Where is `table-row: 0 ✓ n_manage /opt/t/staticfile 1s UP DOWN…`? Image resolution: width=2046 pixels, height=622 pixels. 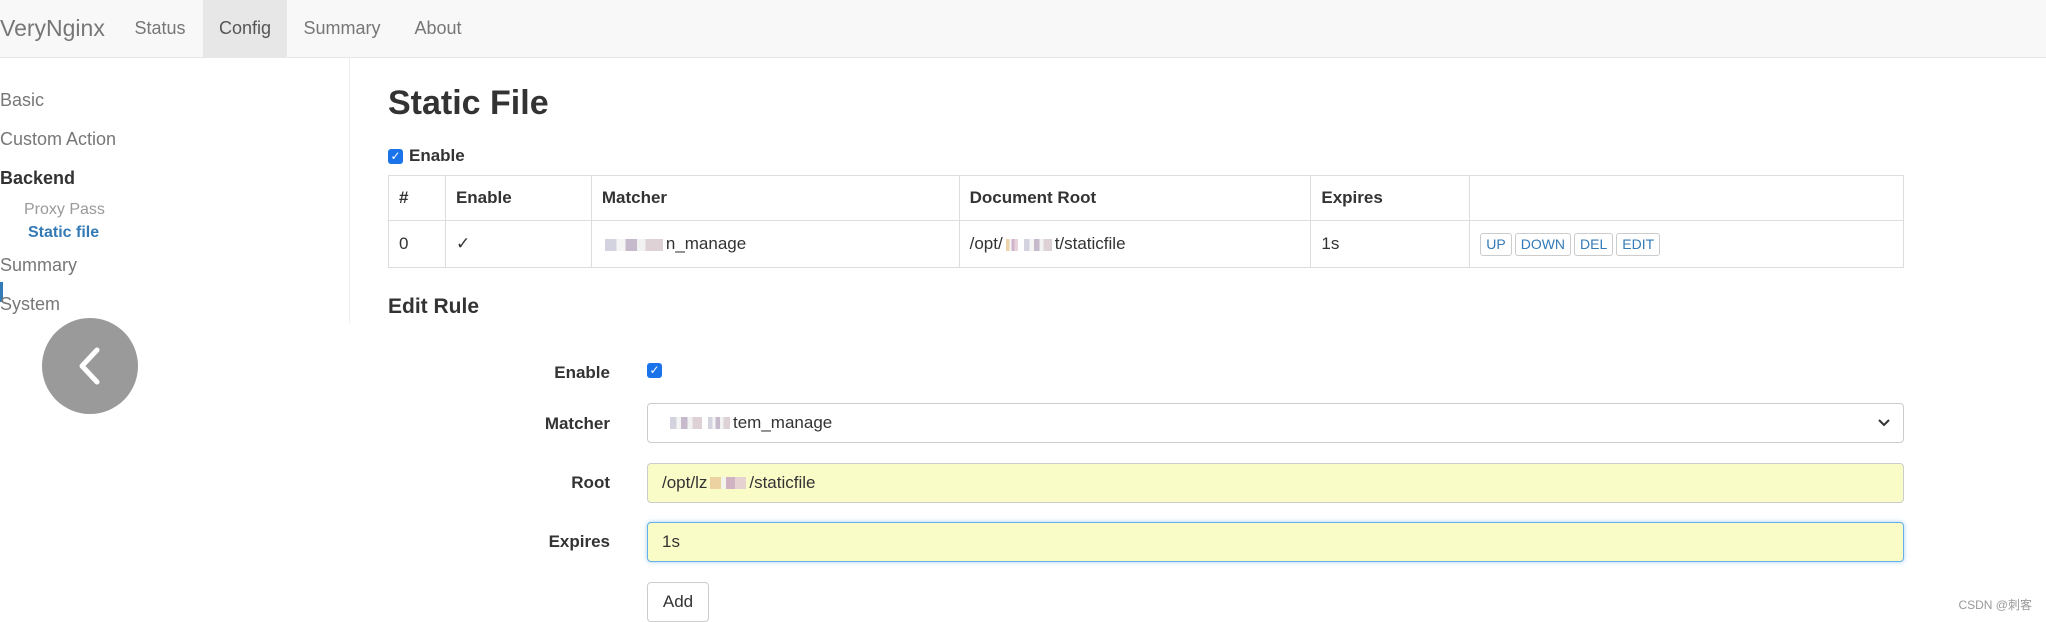 table-row: 0 ✓ n_manage /opt/t/staticfile 1s UP DOWN… is located at coordinates (1146, 244).